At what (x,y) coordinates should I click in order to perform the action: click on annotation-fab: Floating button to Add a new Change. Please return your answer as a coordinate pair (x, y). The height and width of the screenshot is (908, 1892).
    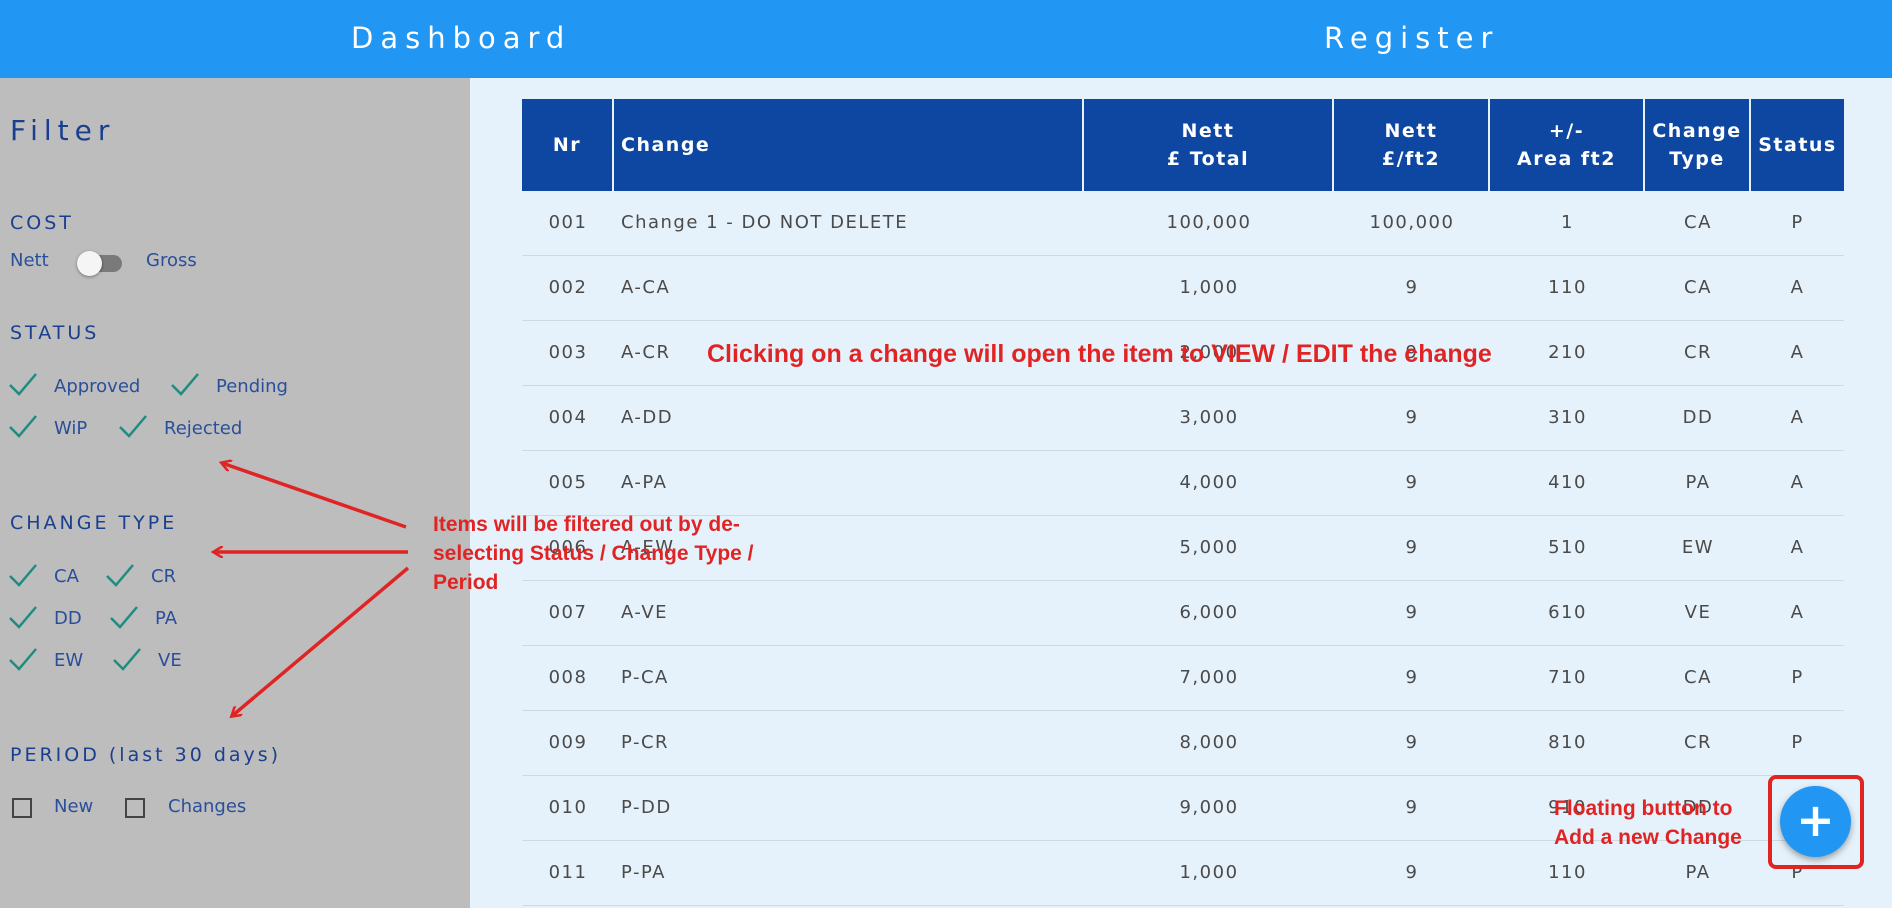
    Looking at the image, I should click on (1648, 823).